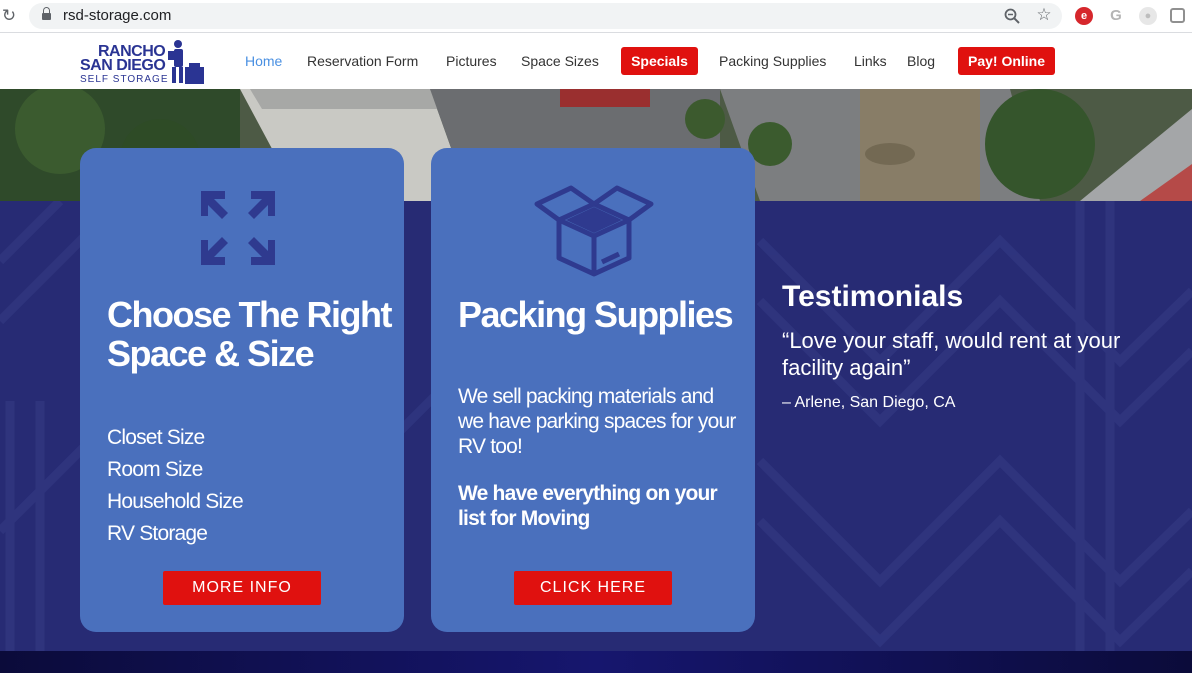 Image resolution: width=1192 pixels, height=673 pixels. I want to click on card-title-space-size: Choose The Right Space & Size, so click(250, 334).